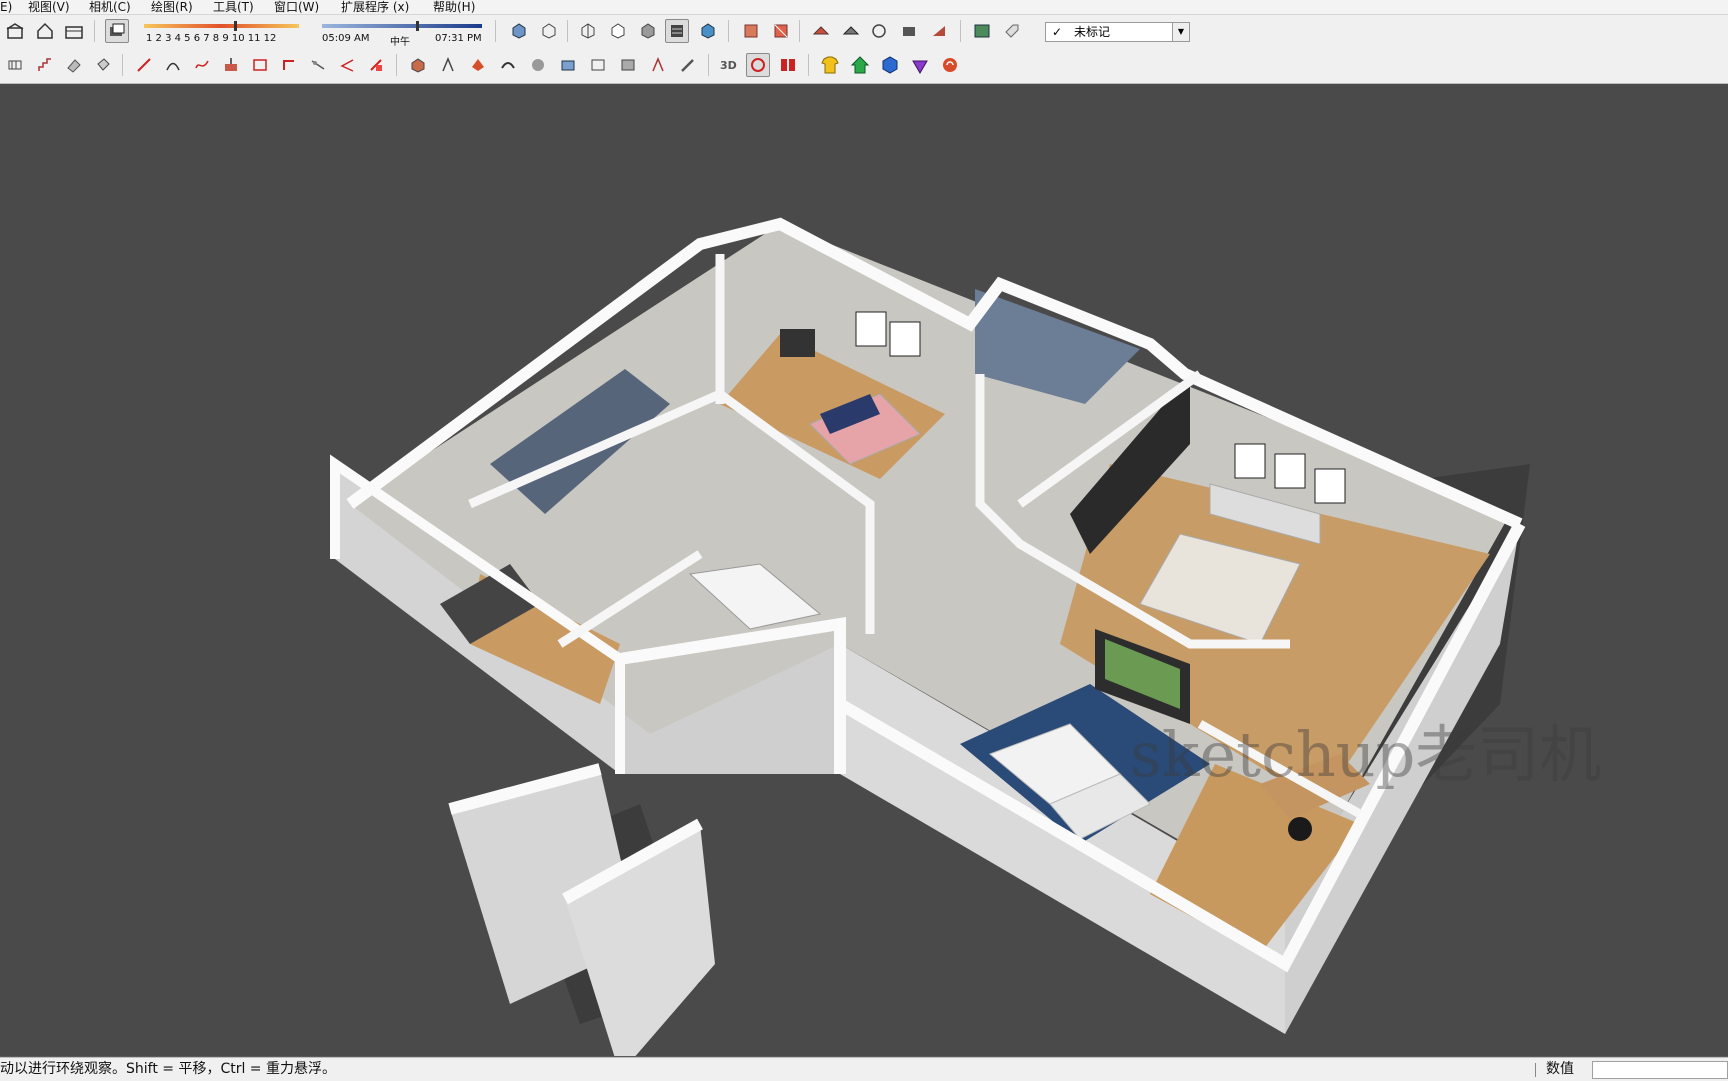 The height and width of the screenshot is (1081, 1728). I want to click on eraser-icon, so click(74, 65).